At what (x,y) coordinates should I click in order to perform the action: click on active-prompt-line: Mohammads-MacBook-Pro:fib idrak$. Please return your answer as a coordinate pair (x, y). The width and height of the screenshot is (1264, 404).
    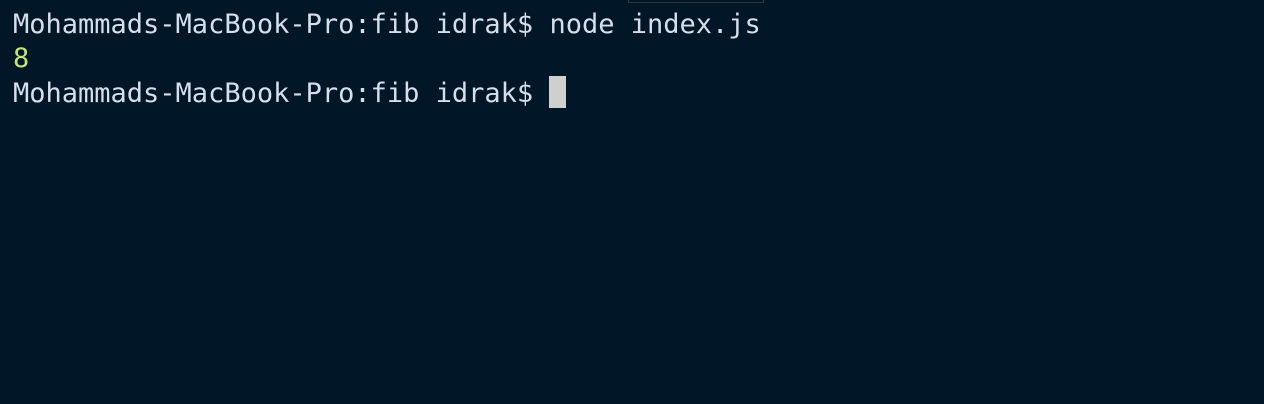
    Looking at the image, I should click on (638, 93).